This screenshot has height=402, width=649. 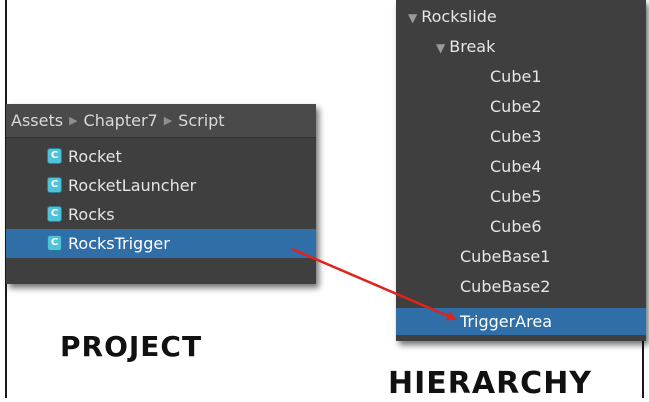 I want to click on hierarchy-caption: HIERARCHY, so click(x=490, y=383).